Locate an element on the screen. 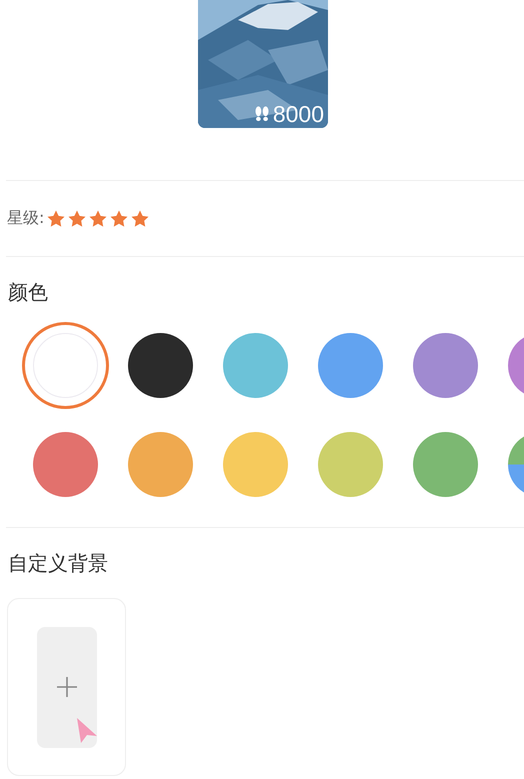 This screenshot has height=779, width=524. rating-label: 星级: is located at coordinates (25, 218).